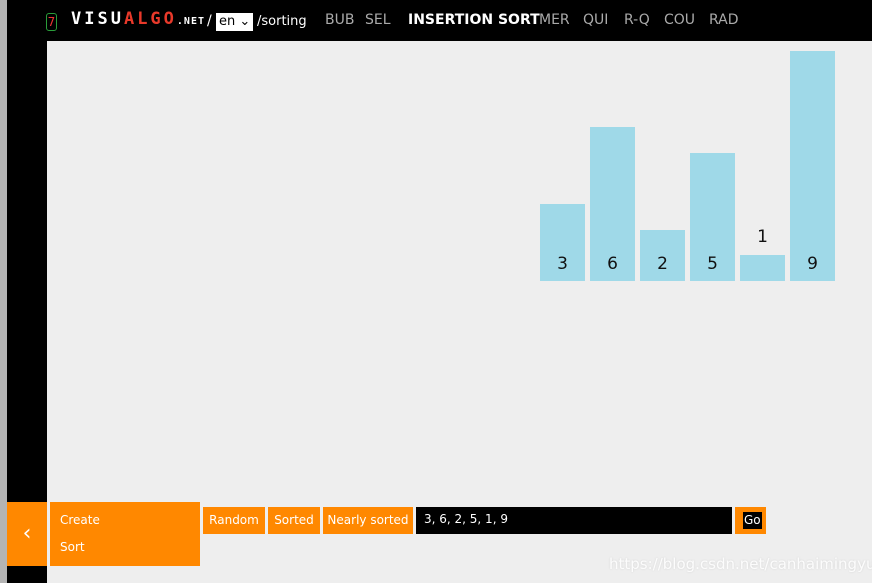  I want to click on nav-r-q: R-Q, so click(637, 20).